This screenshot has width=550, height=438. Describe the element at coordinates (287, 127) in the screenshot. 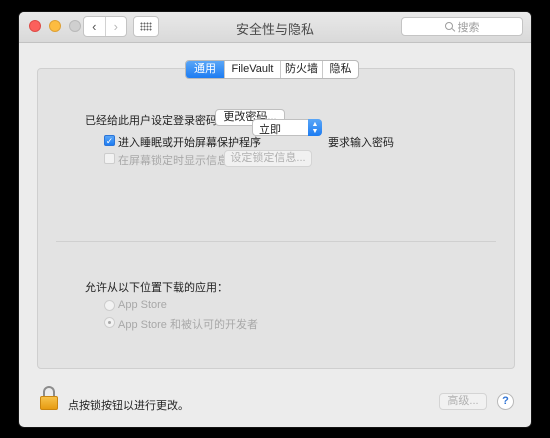

I see `password-delay-popup: 立即 ▲ ▼` at that location.